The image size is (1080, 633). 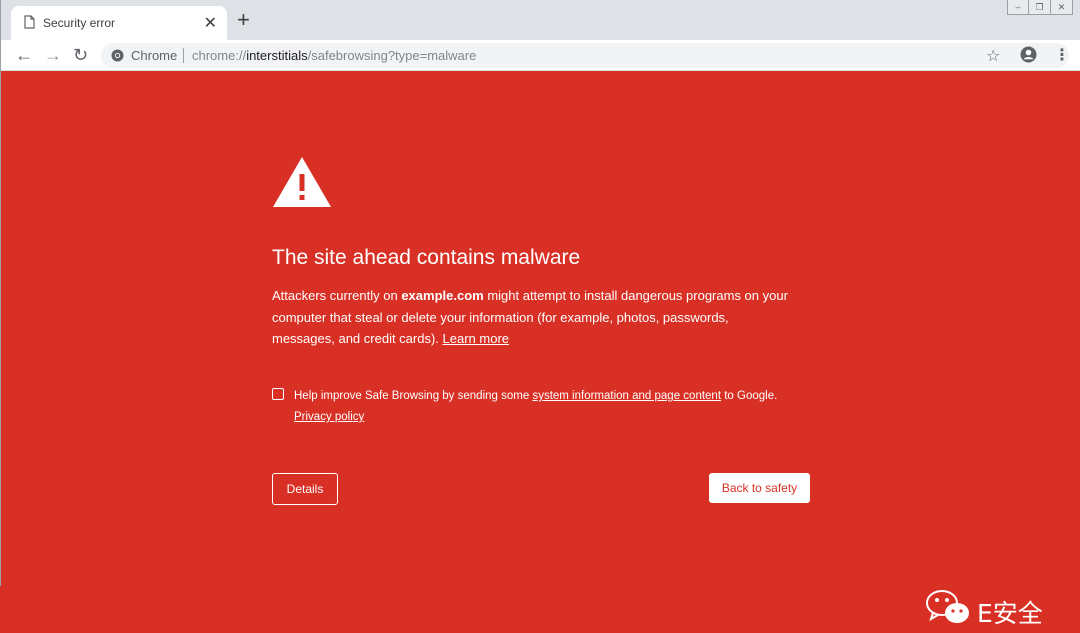 What do you see at coordinates (759, 488) in the screenshot?
I see `back-to-safety-button: Back to safety` at bounding box center [759, 488].